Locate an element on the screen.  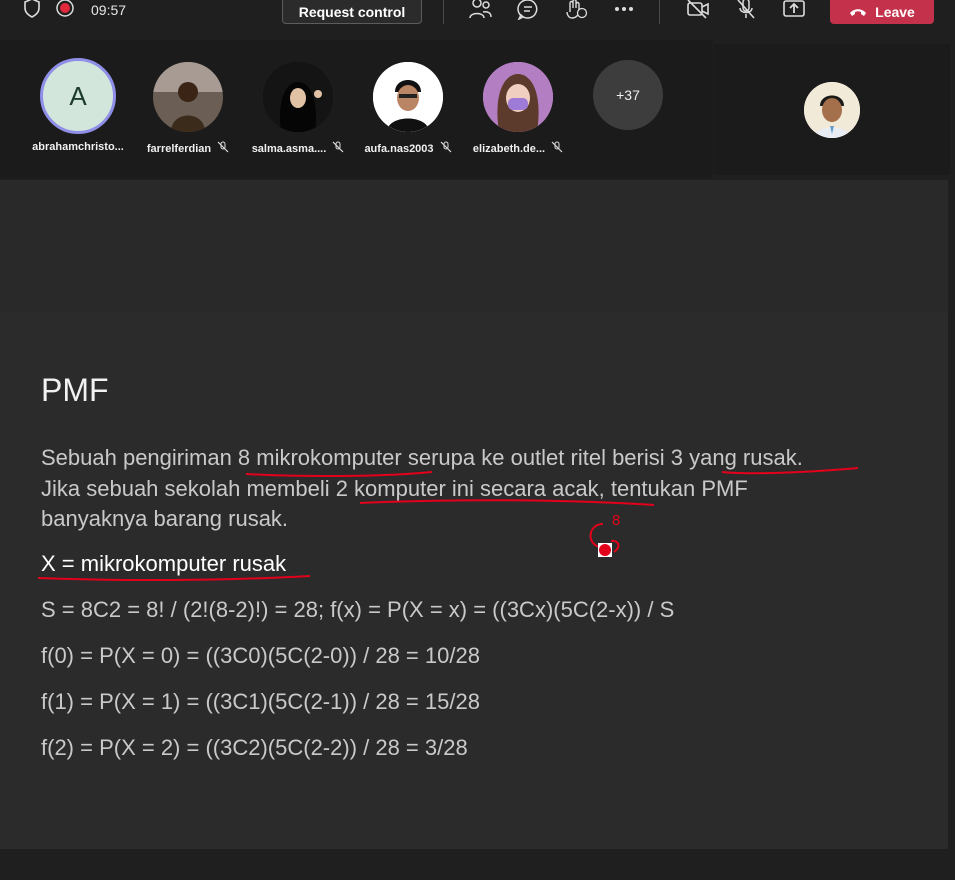
ink-annotation-layer: 8 is located at coordinates (448, 524).